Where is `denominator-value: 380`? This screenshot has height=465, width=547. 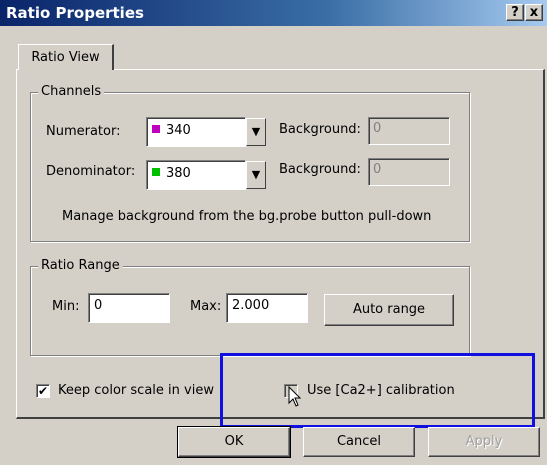
denominator-value: 380 is located at coordinates (178, 173).